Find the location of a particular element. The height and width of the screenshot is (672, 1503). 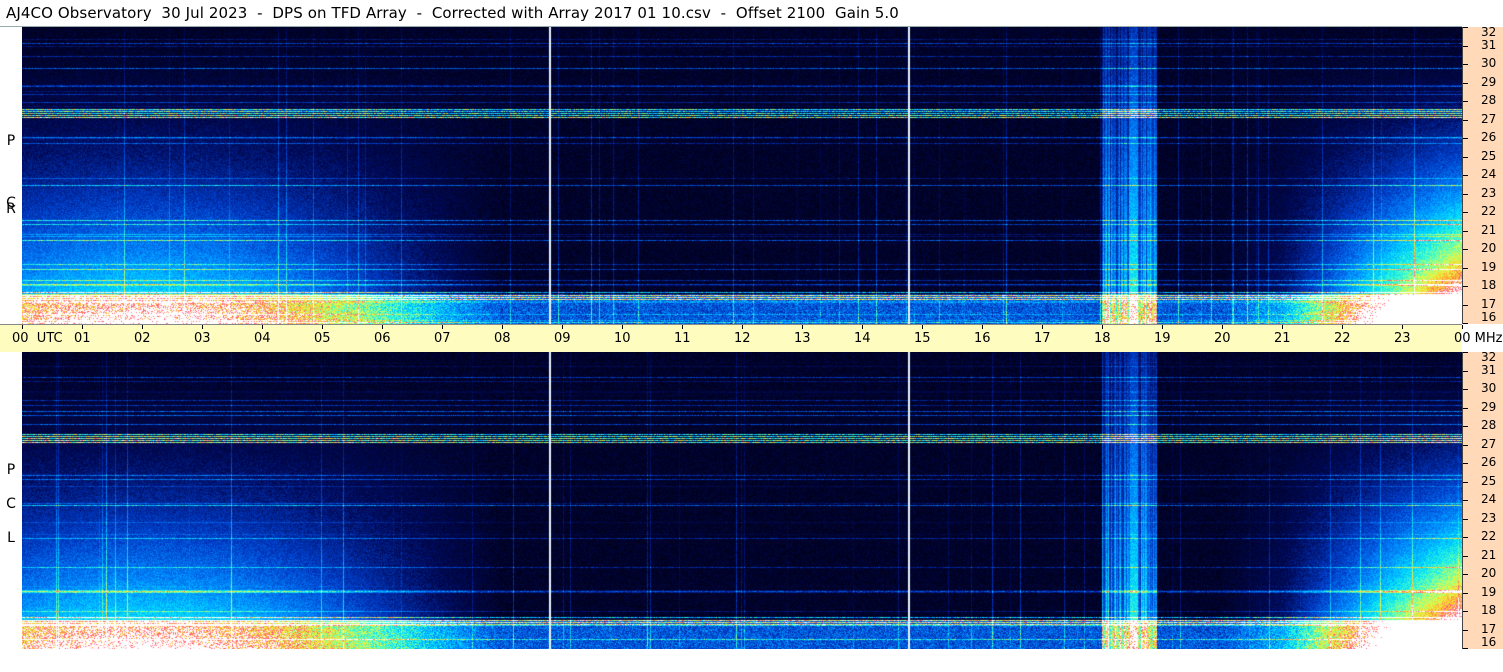

lcp-frequency-axis: 32 31 30 29 28 27 26 25 24 23 22 21 20 19 18 17 16 is located at coordinates (1482, 499).